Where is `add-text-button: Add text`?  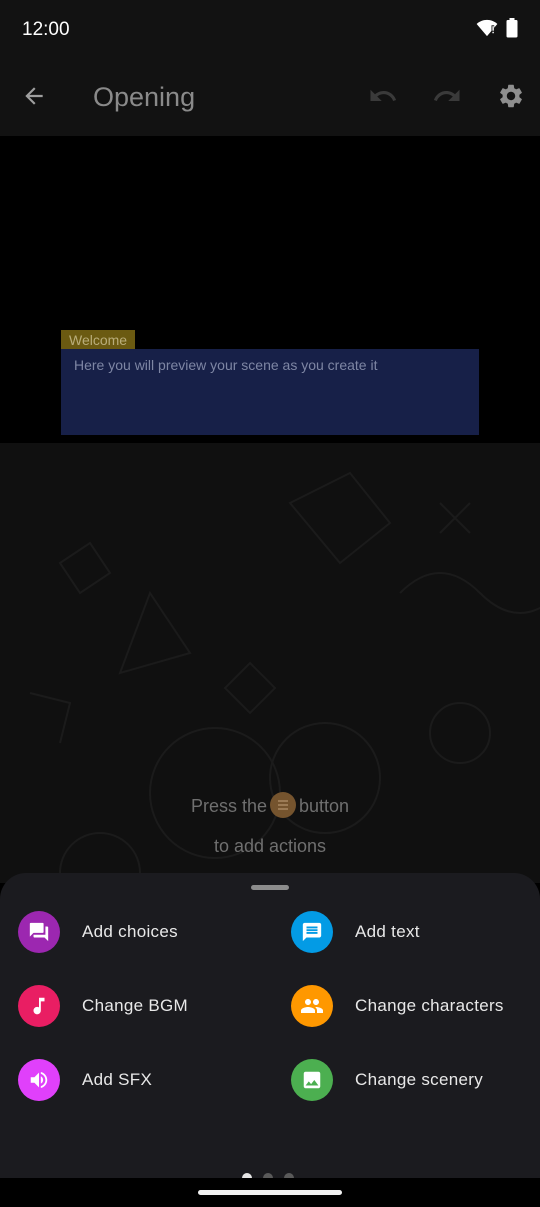
add-text-button: Add text is located at coordinates (355, 932).